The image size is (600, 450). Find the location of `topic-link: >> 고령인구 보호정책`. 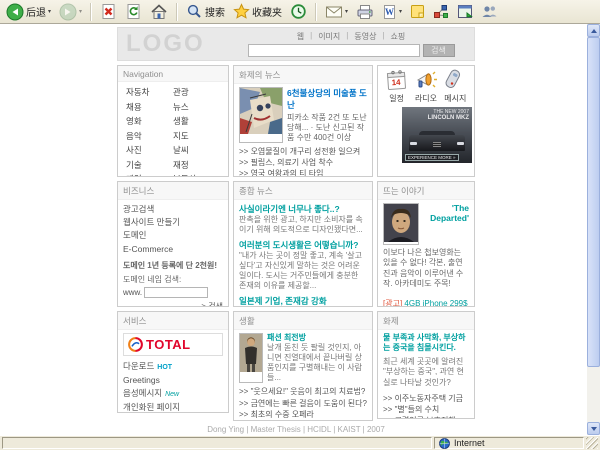

topic-link: >> 고령인구 보호정책 is located at coordinates (426, 416).